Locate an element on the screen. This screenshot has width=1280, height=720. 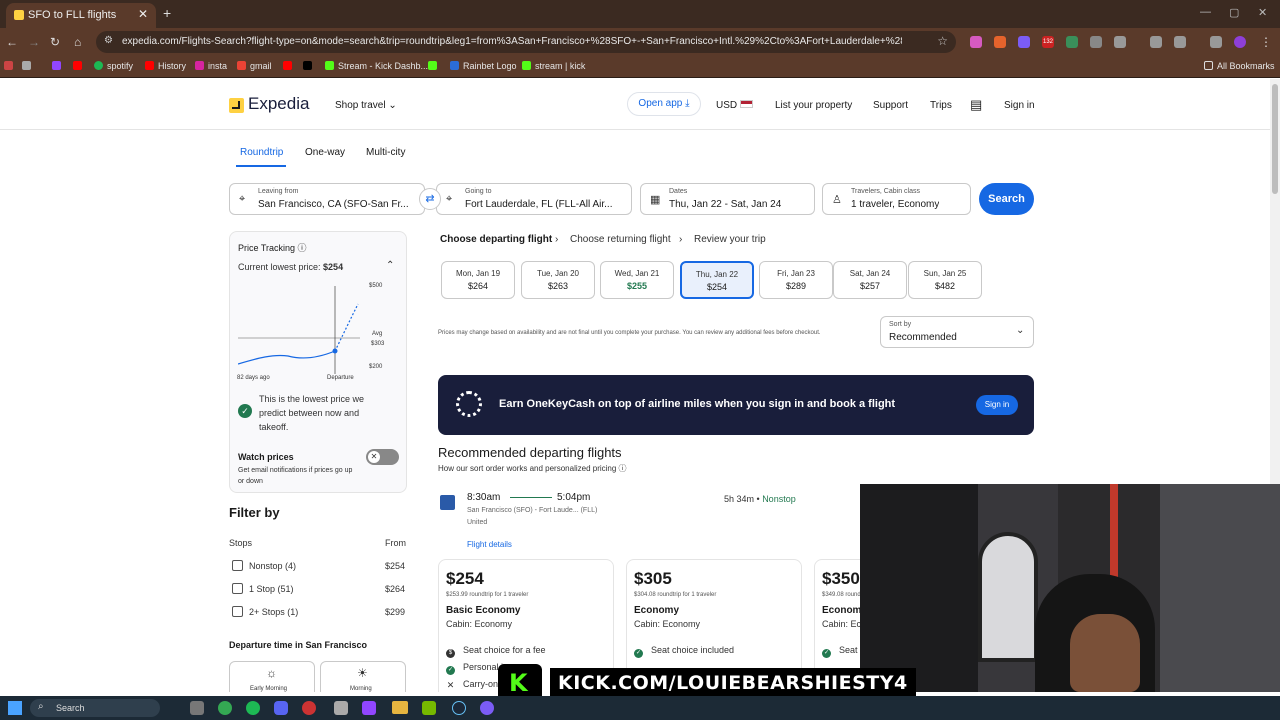
bookmark-rainbet: Rainbet Logo is located at coordinates (483, 66).